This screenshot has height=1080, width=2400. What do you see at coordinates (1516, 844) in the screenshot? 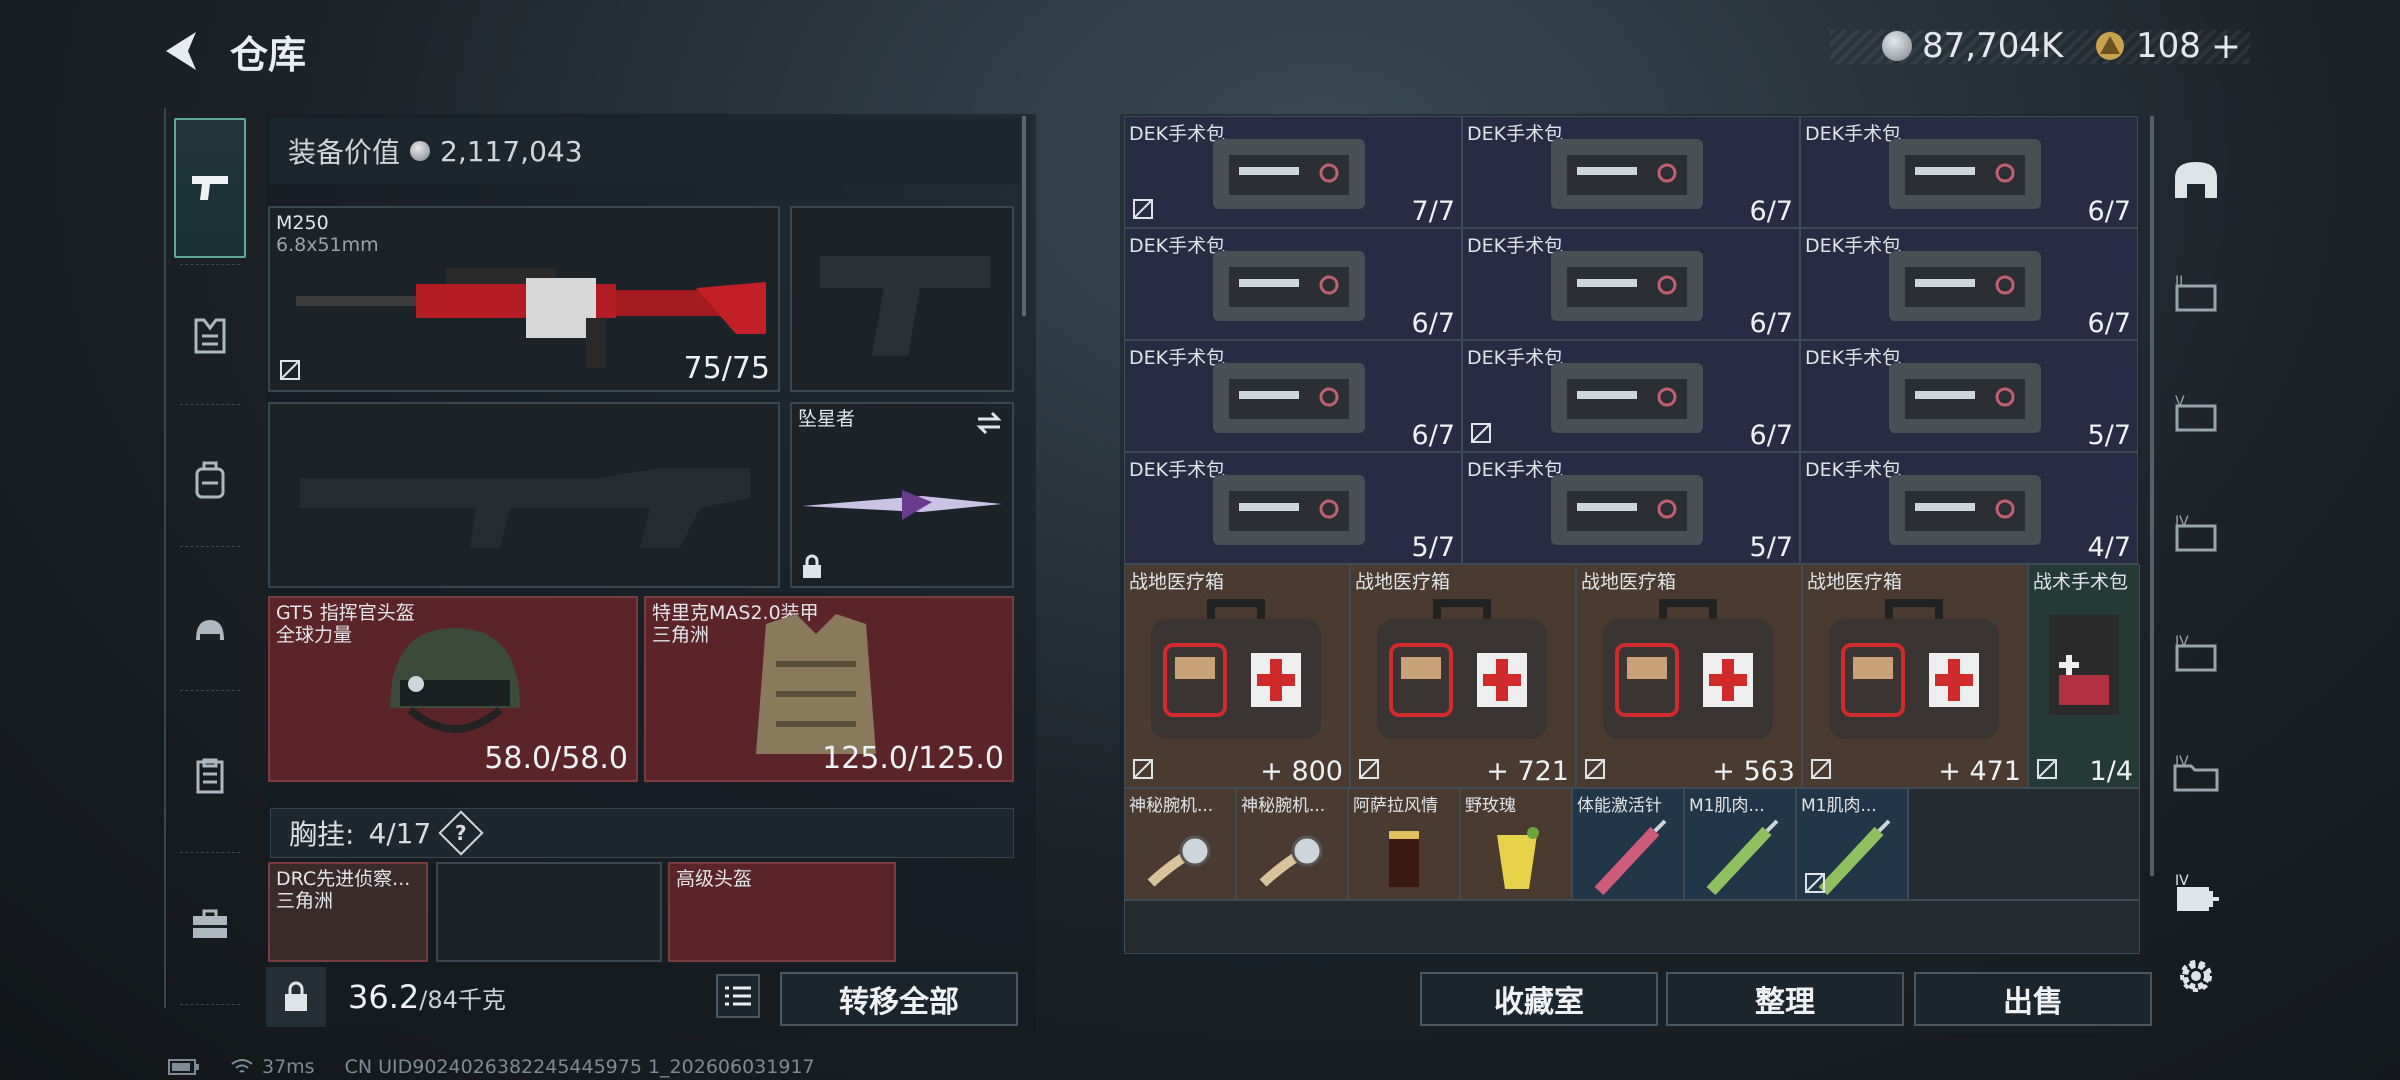
I see `small-item: 野玫瑰` at bounding box center [1516, 844].